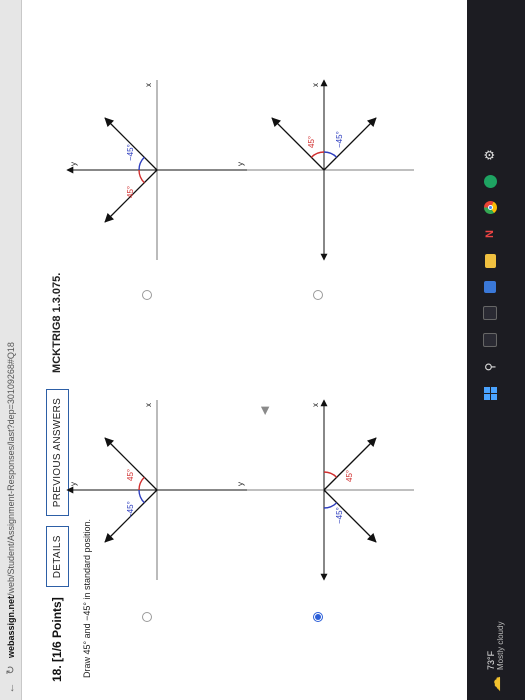  Describe the element at coordinates (490, 234) in the screenshot. I see `netflix-icon: N` at that location.